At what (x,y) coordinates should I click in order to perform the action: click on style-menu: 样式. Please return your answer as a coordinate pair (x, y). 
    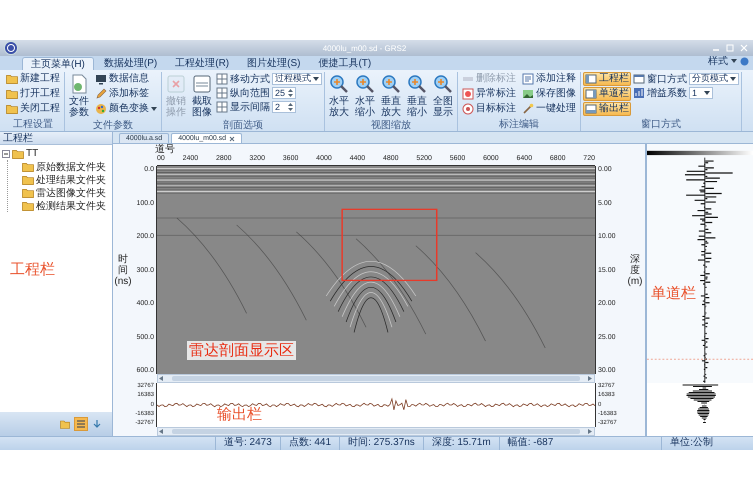
    Looking at the image, I should click on (718, 61).